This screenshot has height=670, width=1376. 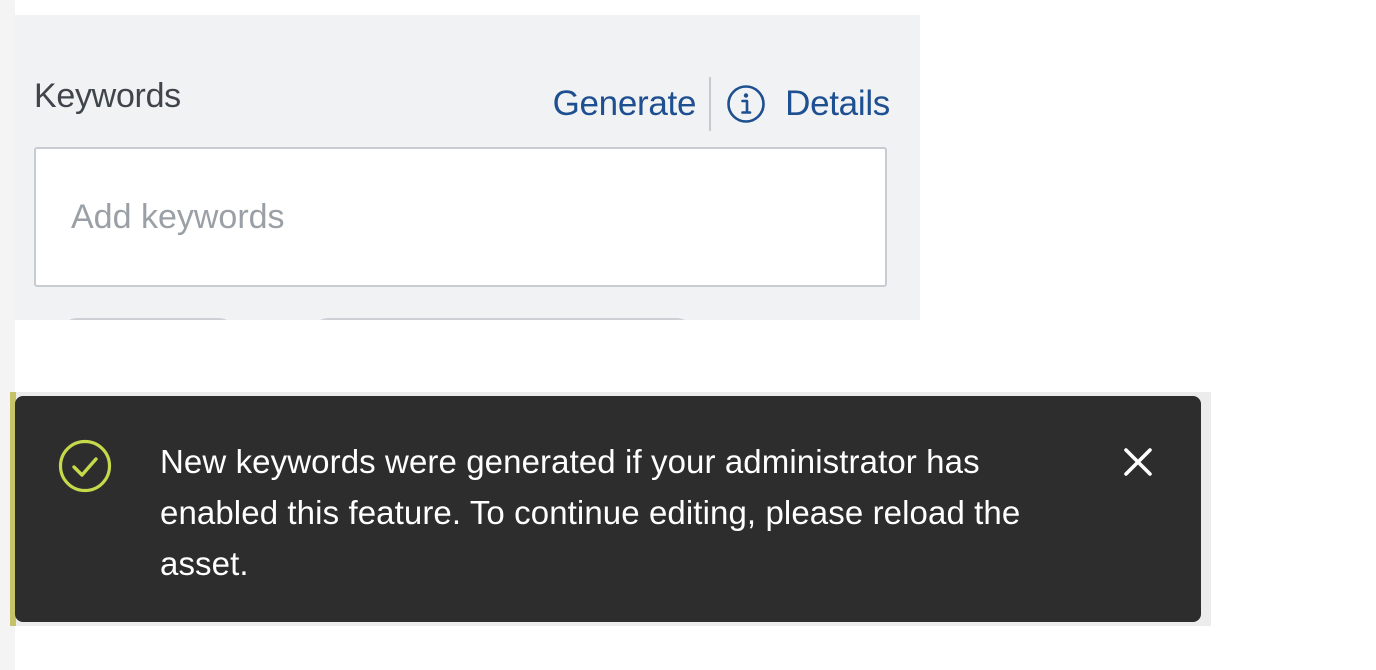 What do you see at coordinates (746, 104) in the screenshot?
I see `info-circle-icon` at bounding box center [746, 104].